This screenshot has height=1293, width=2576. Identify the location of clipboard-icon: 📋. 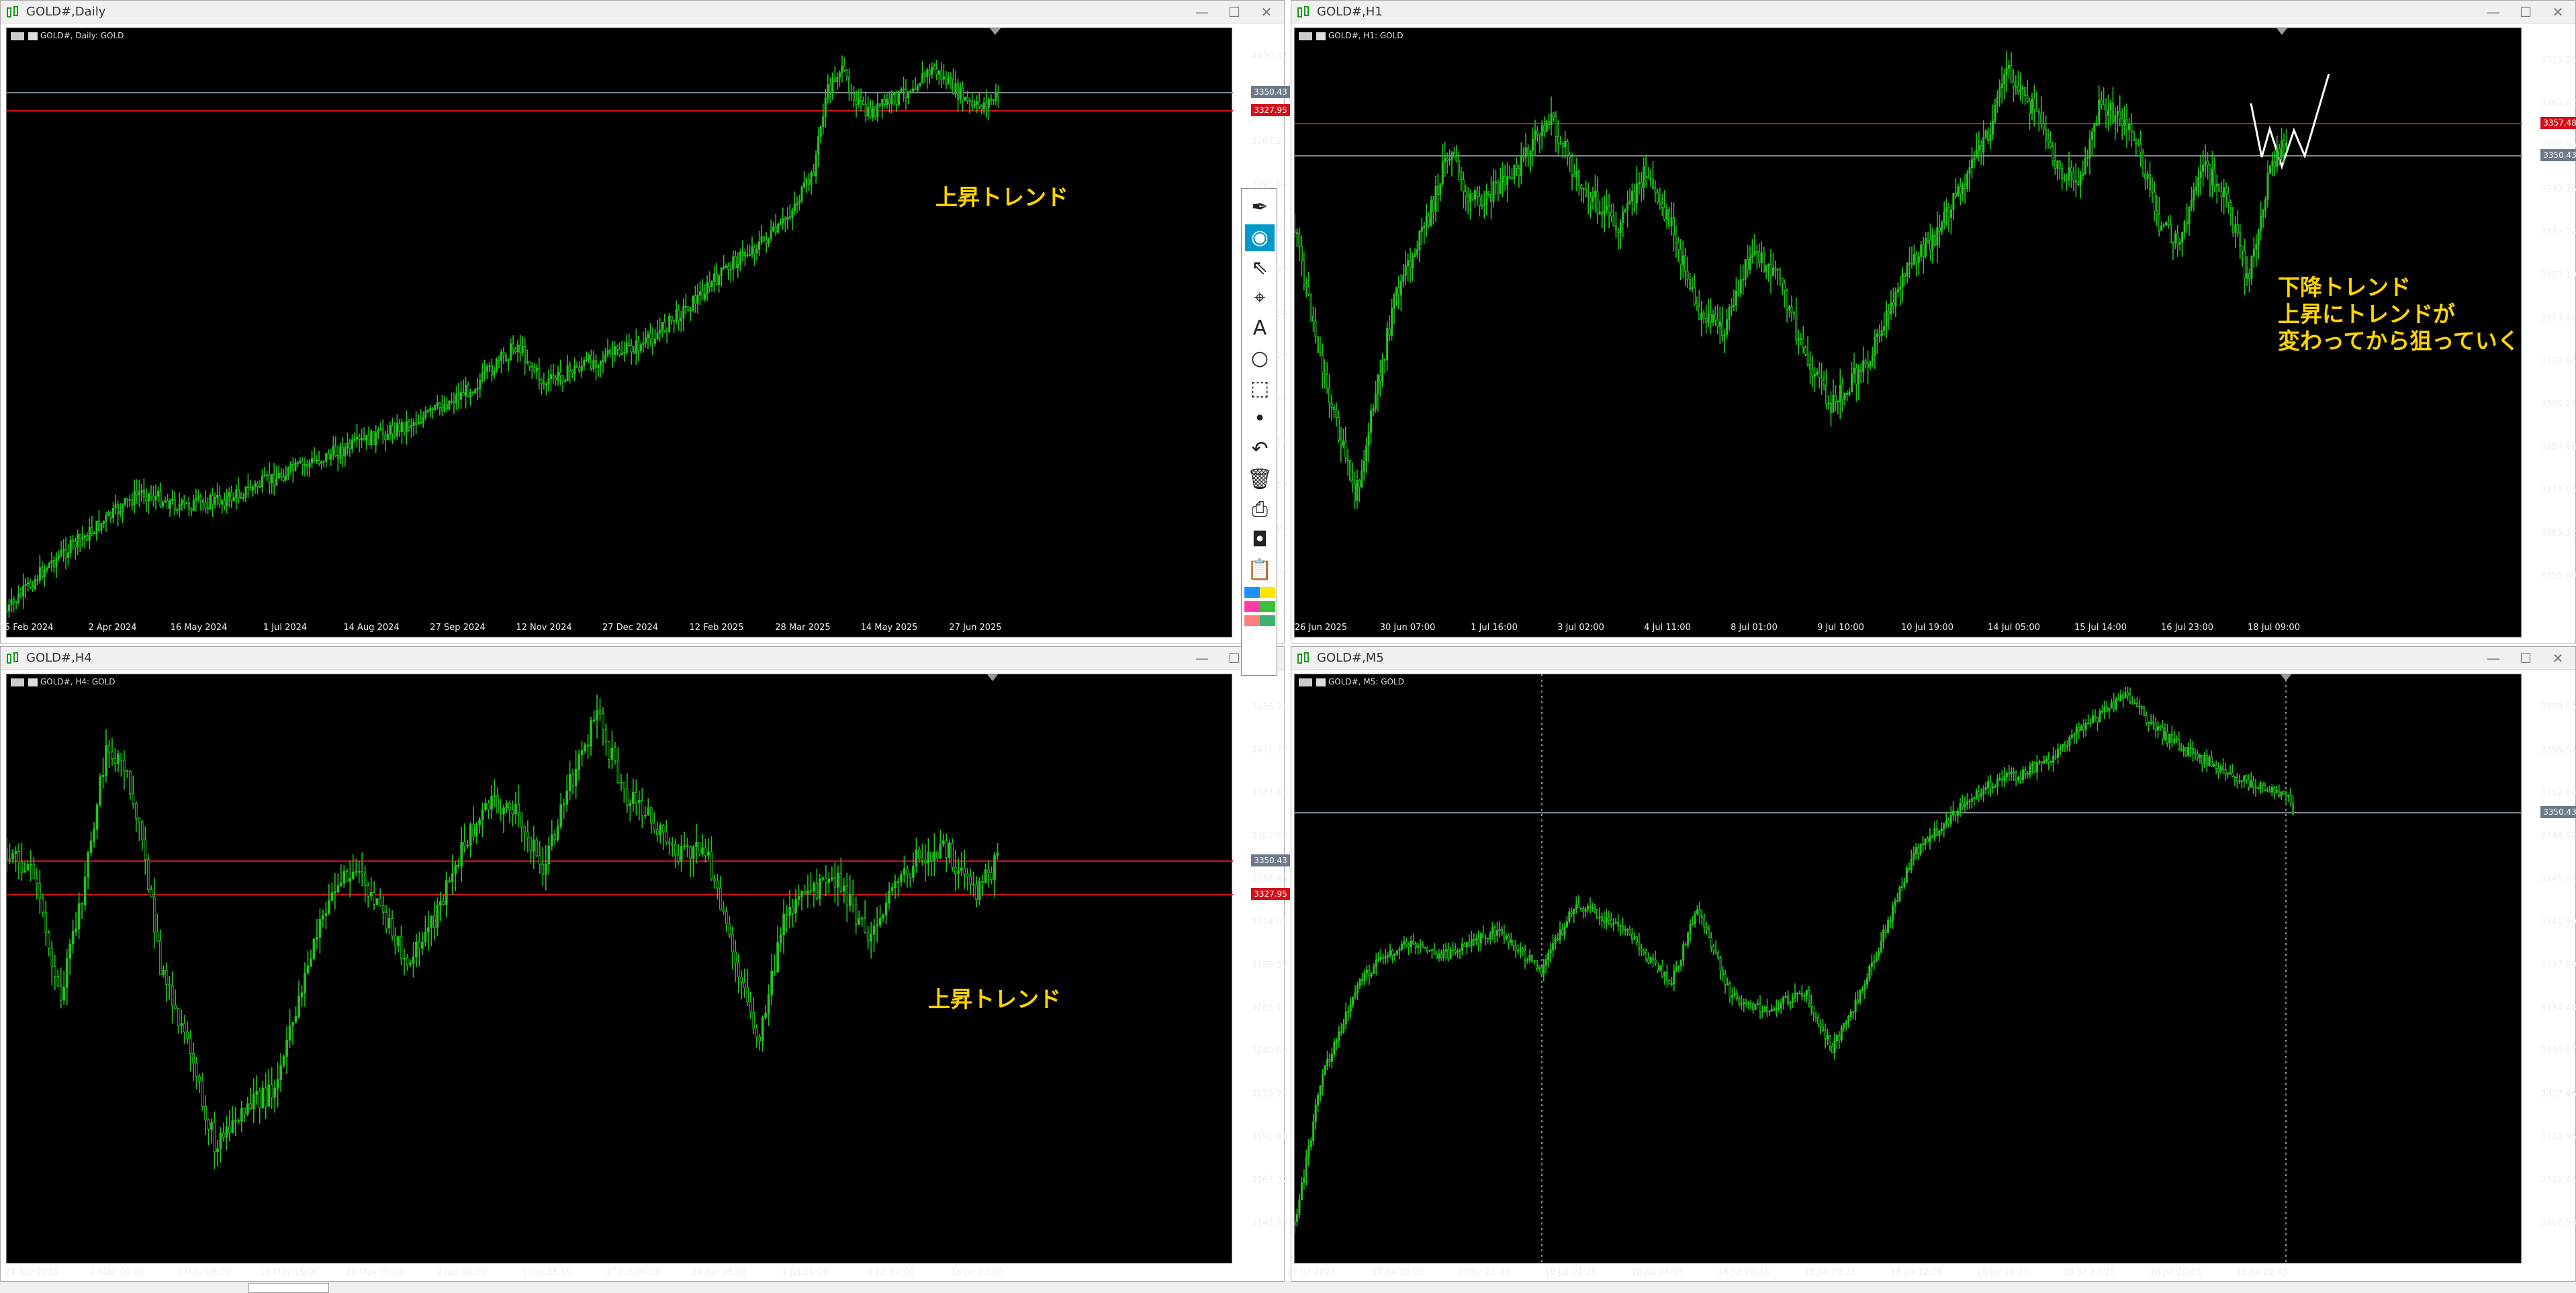
(1260, 570).